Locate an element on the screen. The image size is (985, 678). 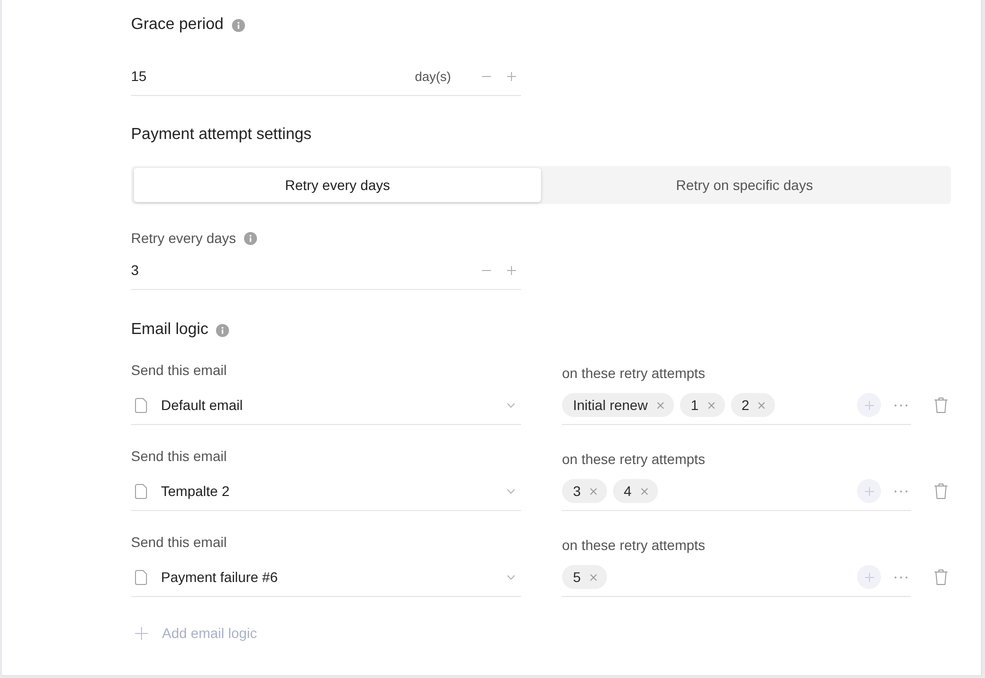
chip-label: 1 is located at coordinates (694, 405).